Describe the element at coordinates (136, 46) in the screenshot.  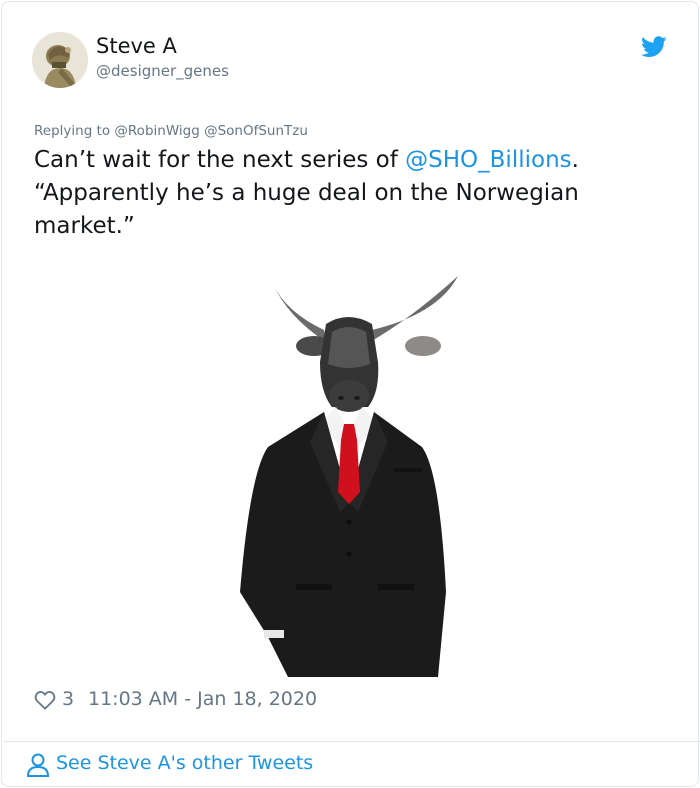
I see `author-name: Steve A` at that location.